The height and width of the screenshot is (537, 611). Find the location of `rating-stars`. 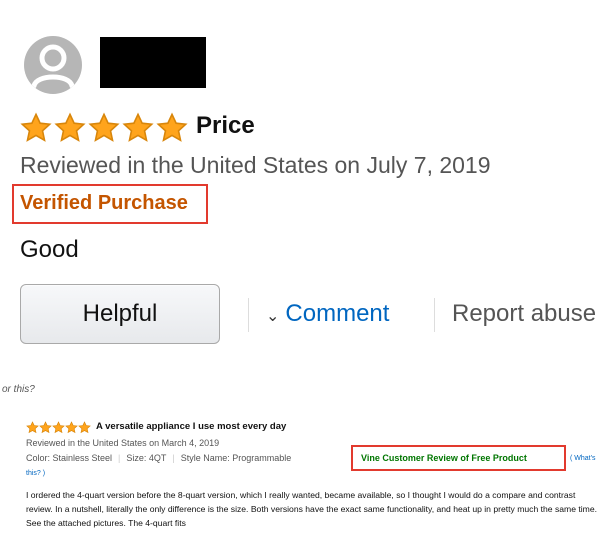

rating-stars is located at coordinates (104, 128).